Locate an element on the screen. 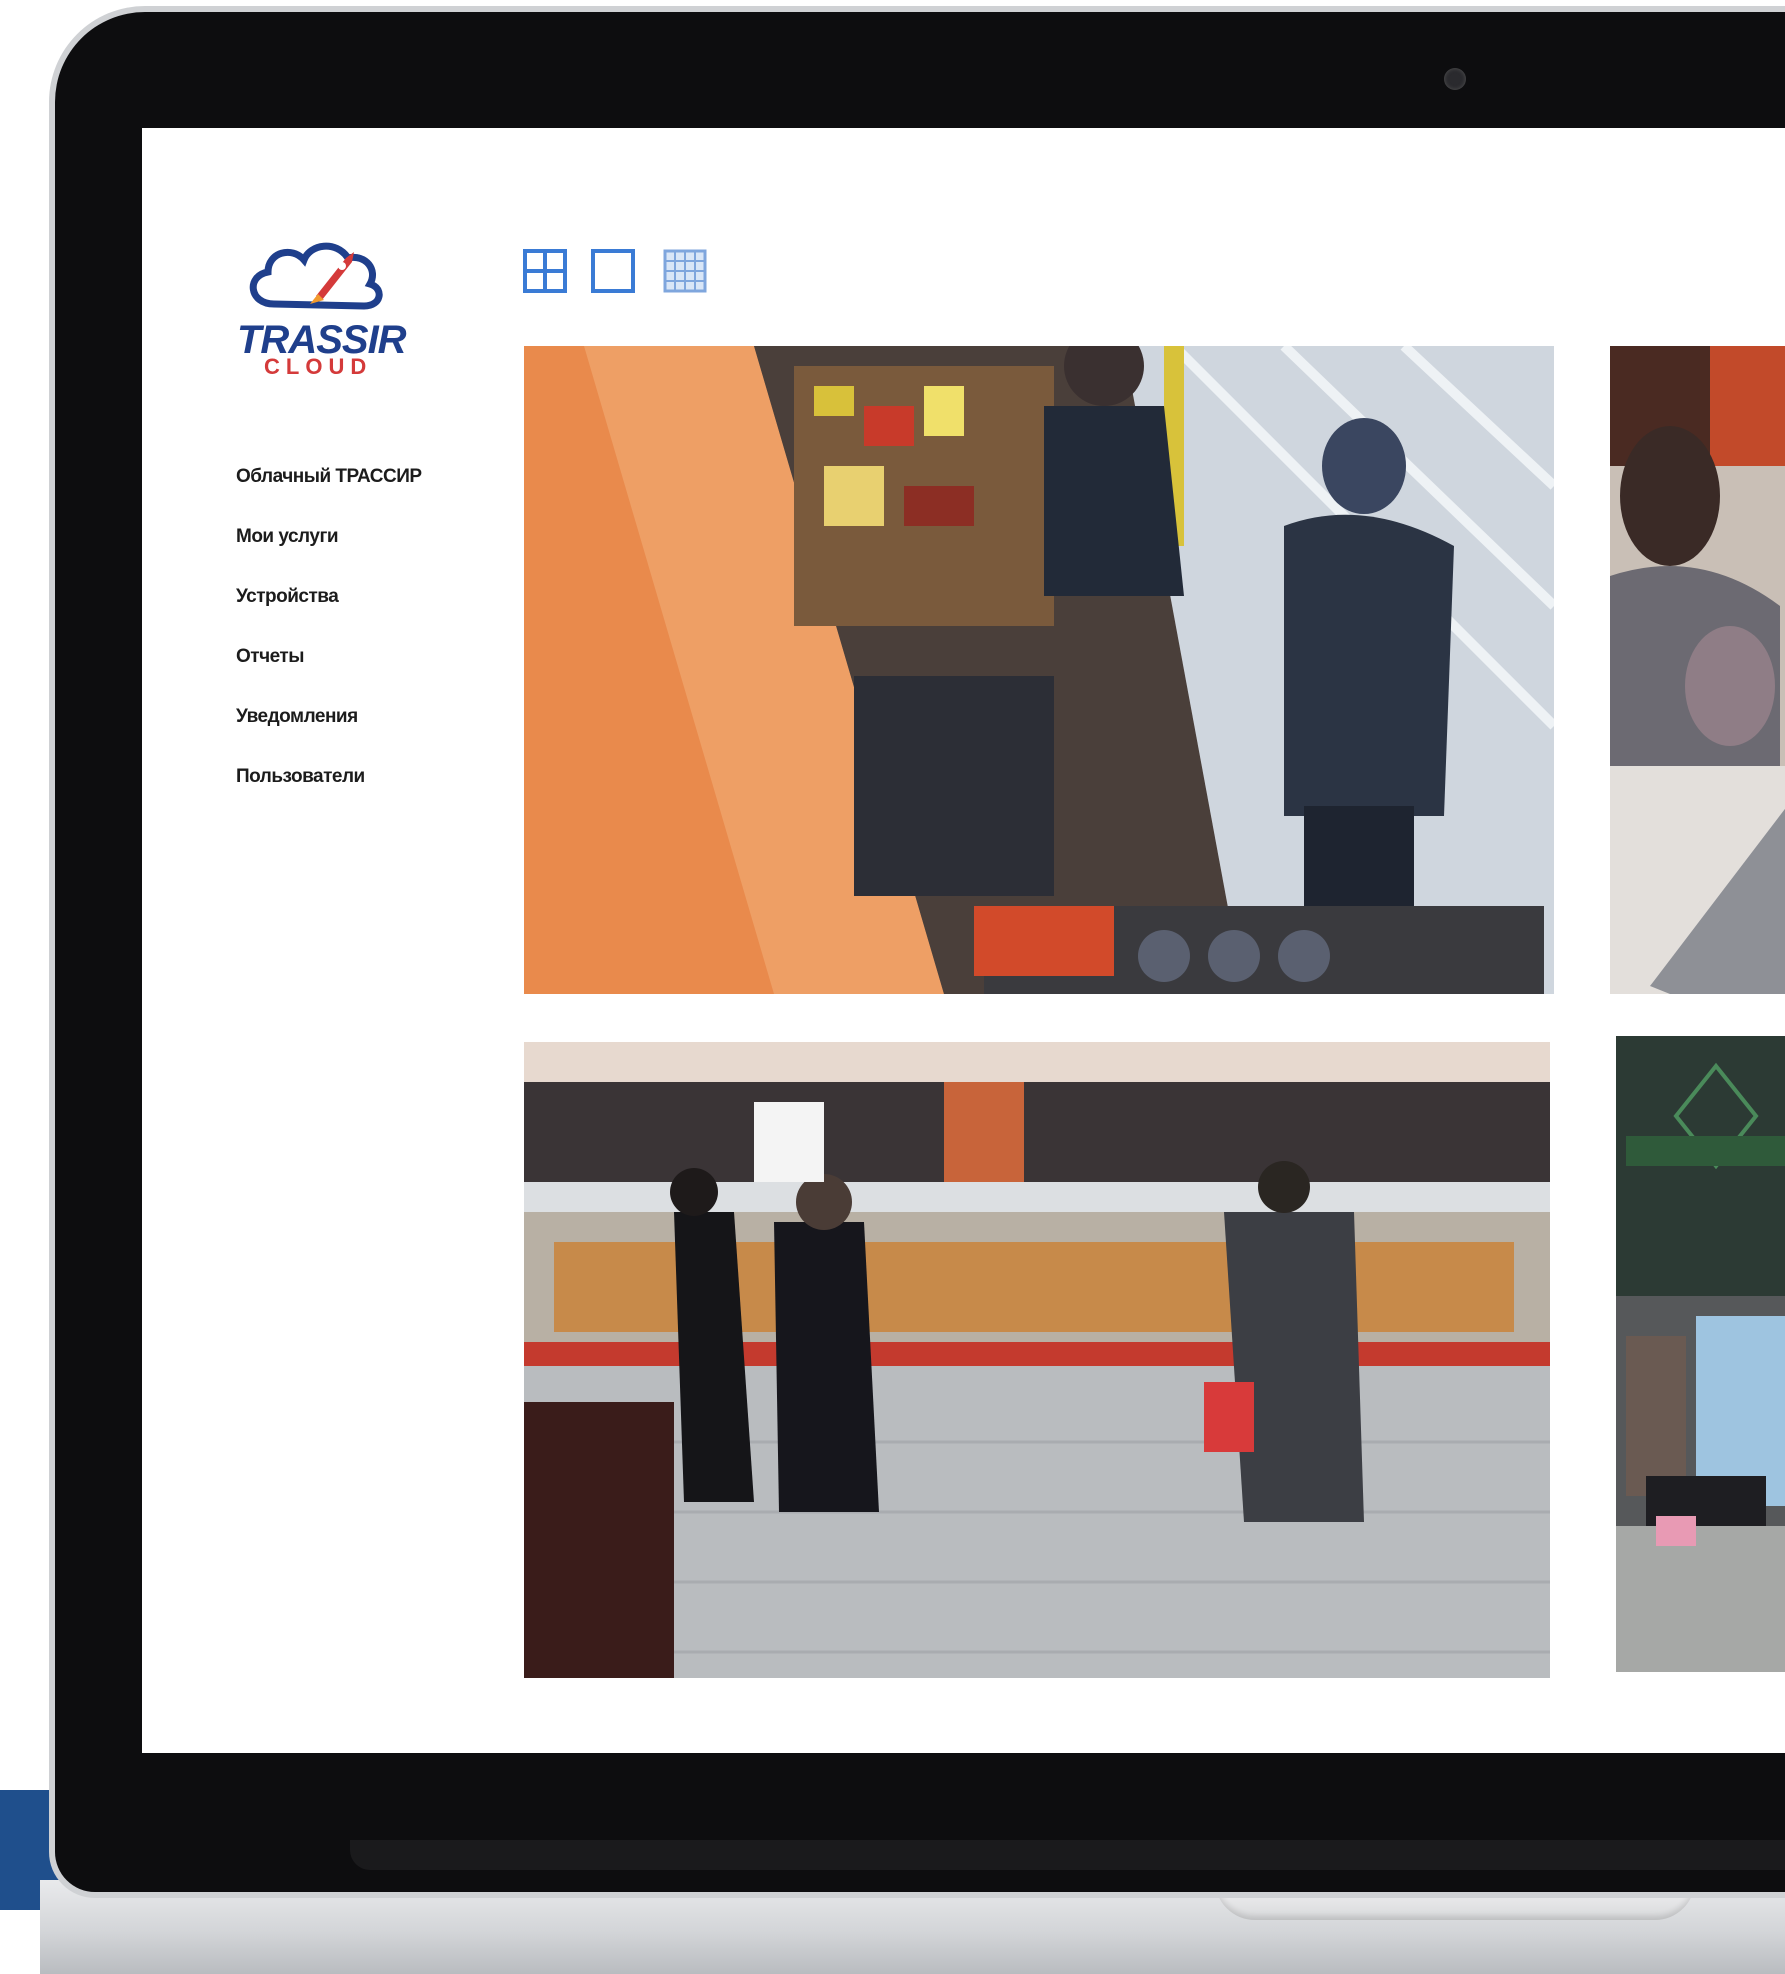 The image size is (1785, 1974). grid-2x2-button is located at coordinates (545, 271).